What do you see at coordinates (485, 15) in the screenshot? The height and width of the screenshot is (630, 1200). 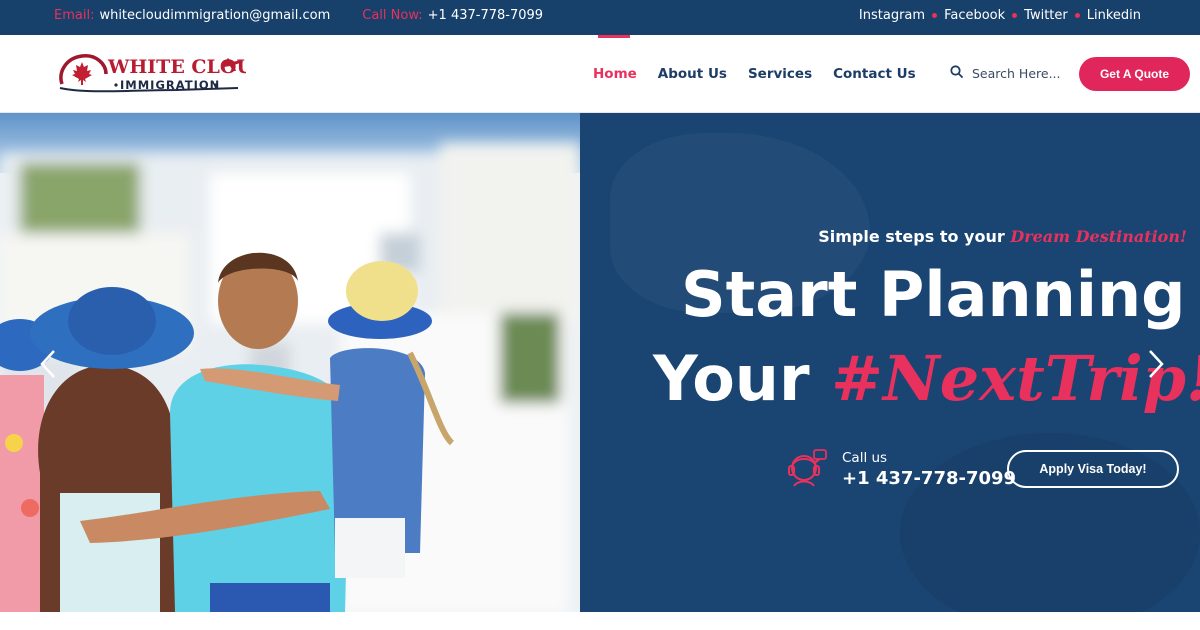 I see `phone-link: +1 437-778-7099` at bounding box center [485, 15].